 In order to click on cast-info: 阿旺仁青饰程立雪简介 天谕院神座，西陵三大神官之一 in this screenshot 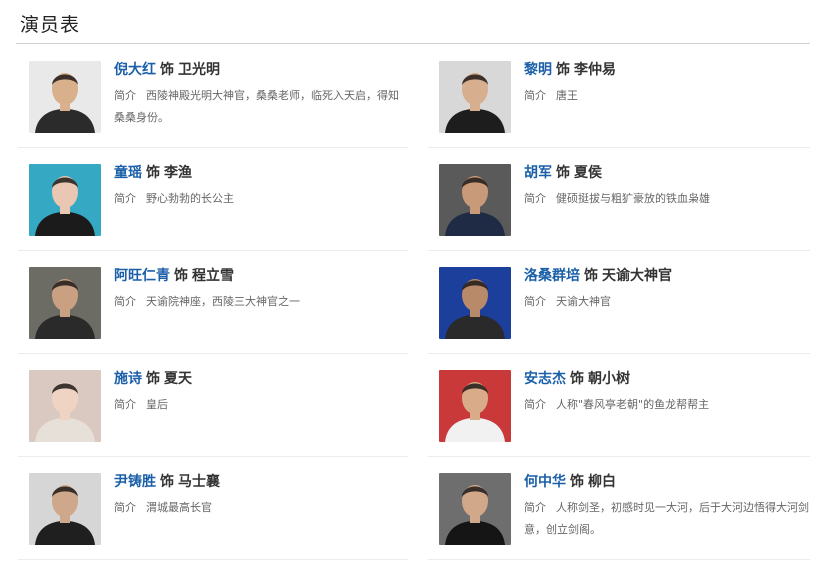, I will do `click(261, 290)`.